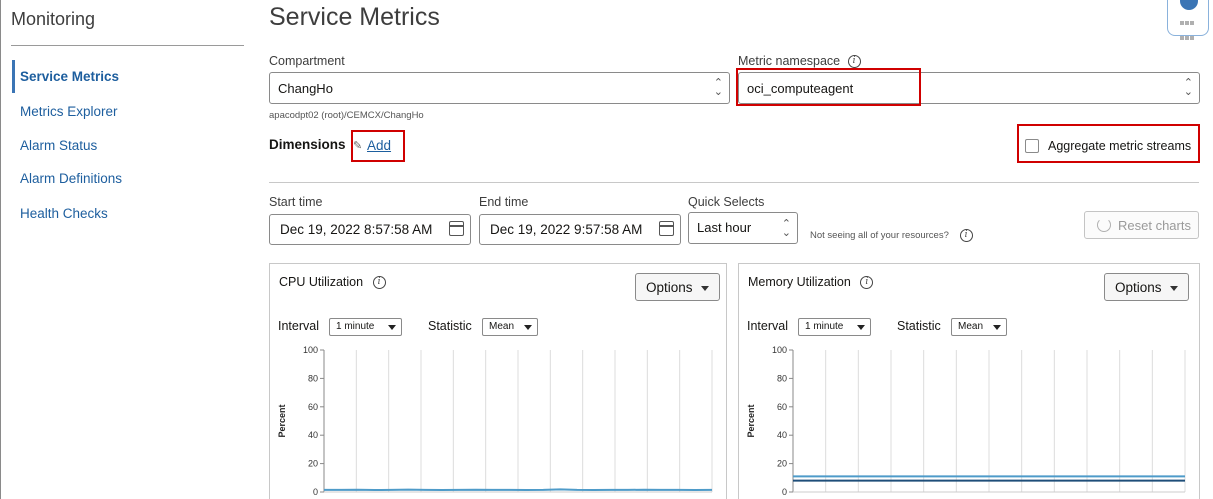 This screenshot has height=499, width=1213. Describe the element at coordinates (966, 421) in the screenshot. I see `memory-chart: 0 20 40 60 80 100 Percent` at that location.